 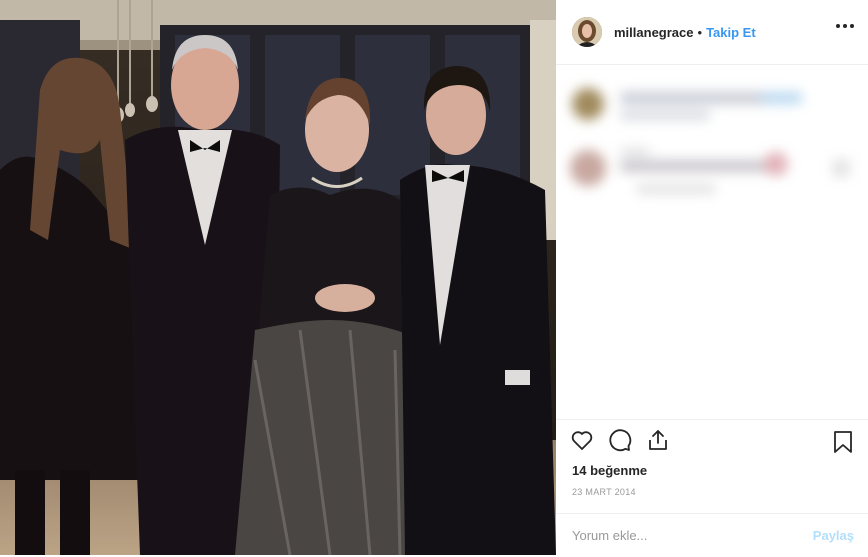 I want to click on more-options-icon, so click(x=845, y=26).